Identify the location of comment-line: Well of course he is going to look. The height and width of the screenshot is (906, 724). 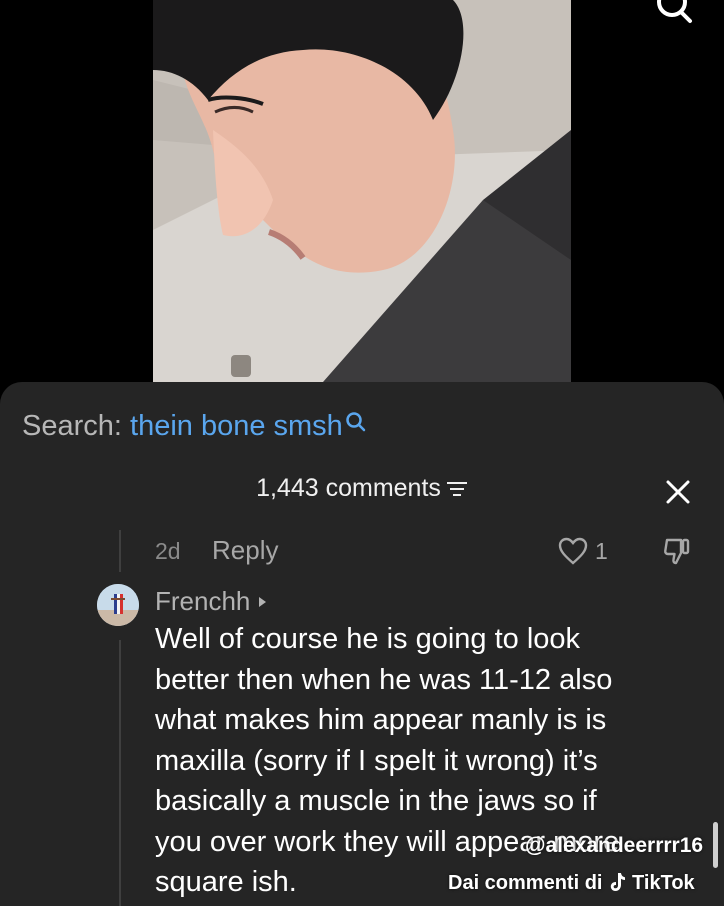
(368, 639).